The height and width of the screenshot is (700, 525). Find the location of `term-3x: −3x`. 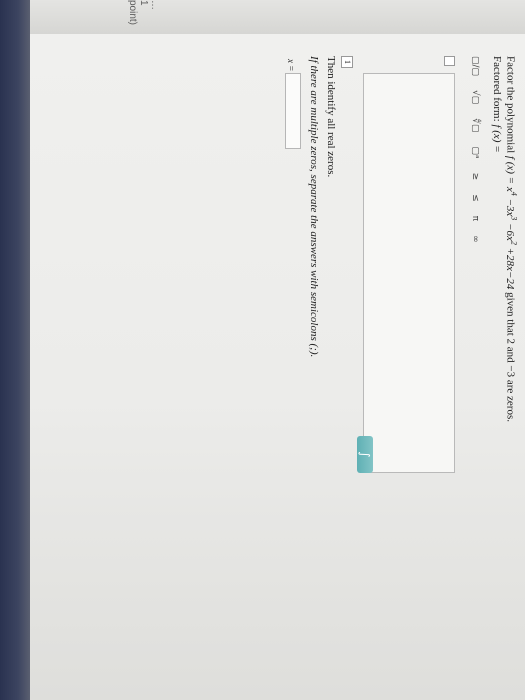

term-3x: −3x is located at coordinates (510, 207).